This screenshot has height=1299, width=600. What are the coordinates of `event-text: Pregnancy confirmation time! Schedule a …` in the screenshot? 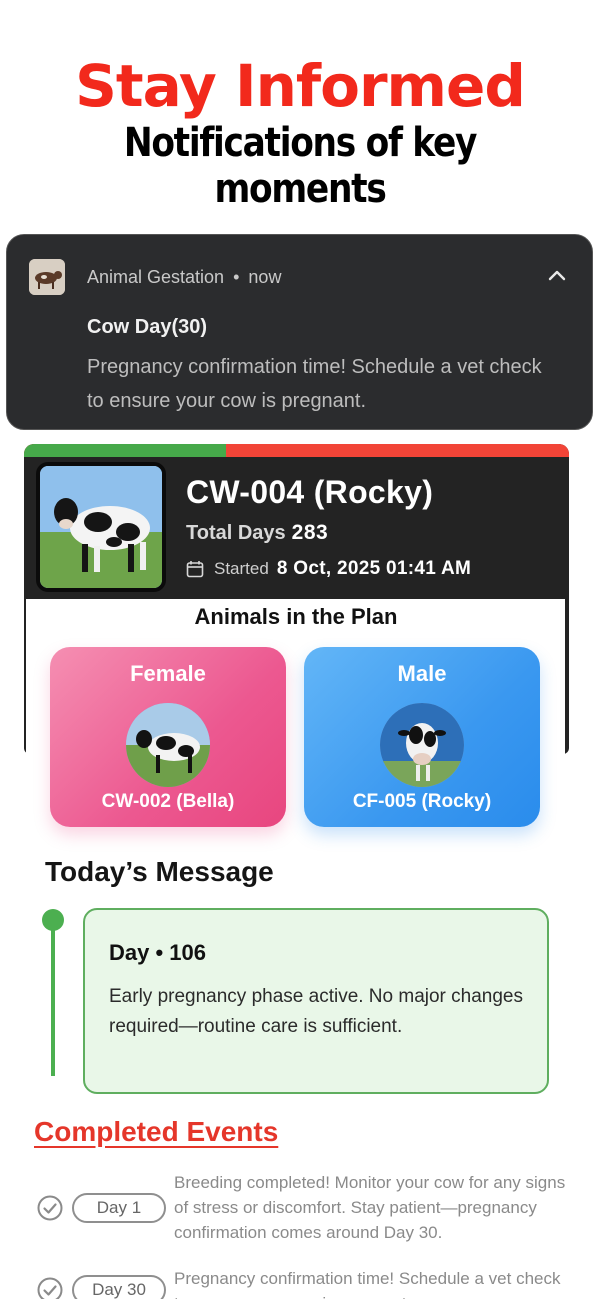 It's located at (367, 1284).